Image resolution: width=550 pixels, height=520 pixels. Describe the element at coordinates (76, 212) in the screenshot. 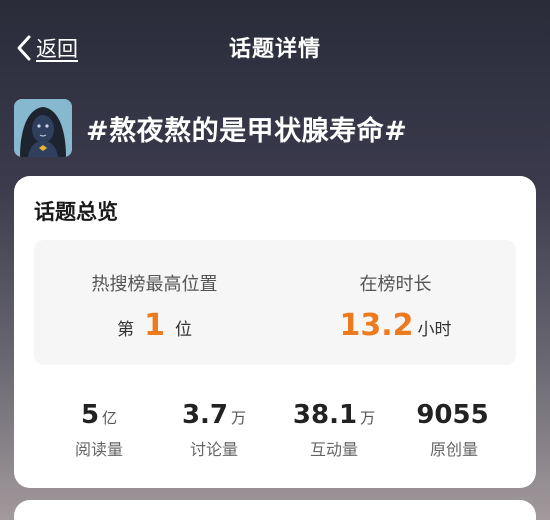

I see `card-title: 话题总览` at that location.